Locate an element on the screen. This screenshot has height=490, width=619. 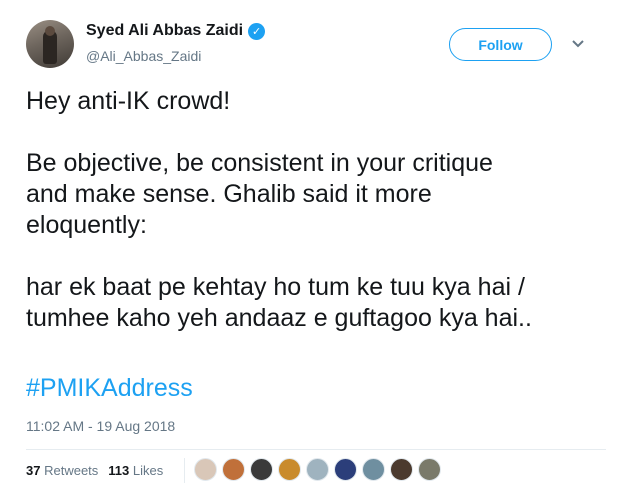
avatar-head is located at coordinates (50, 31).